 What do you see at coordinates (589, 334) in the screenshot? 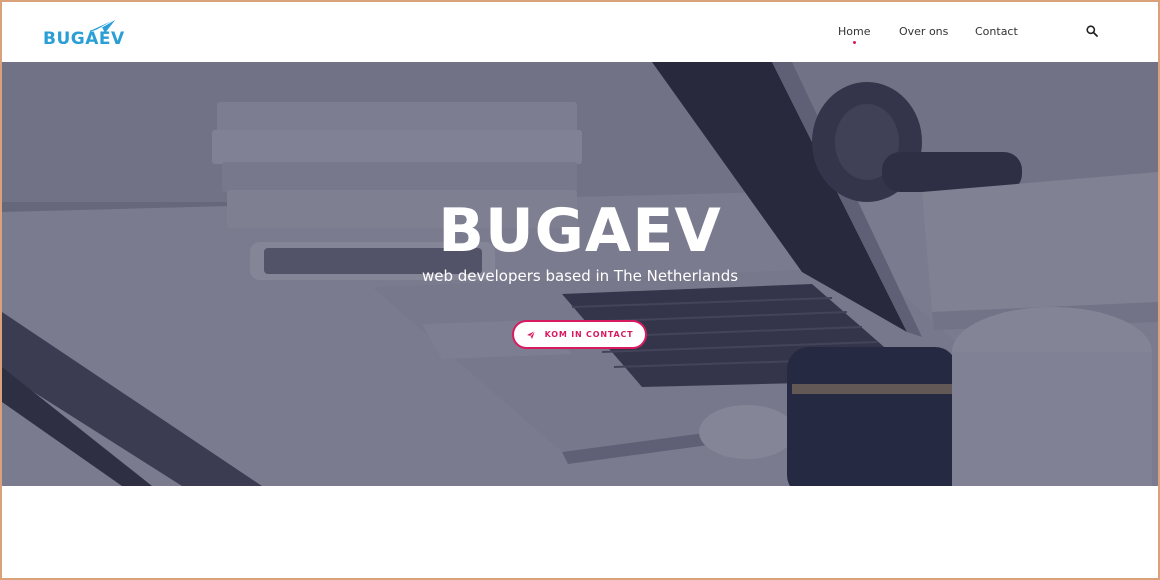
I see `contact-cta-label: KOM IN CONTACT` at bounding box center [589, 334].